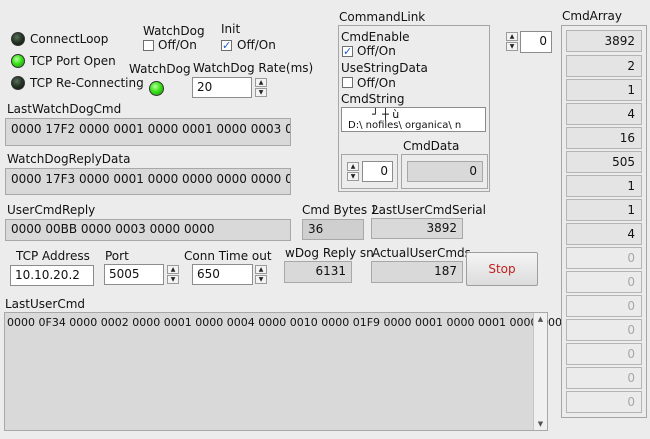 Image resolution: width=650 pixels, height=439 pixels. I want to click on watchdog-rate-label: WatchDog Rate(ms), so click(253, 68).